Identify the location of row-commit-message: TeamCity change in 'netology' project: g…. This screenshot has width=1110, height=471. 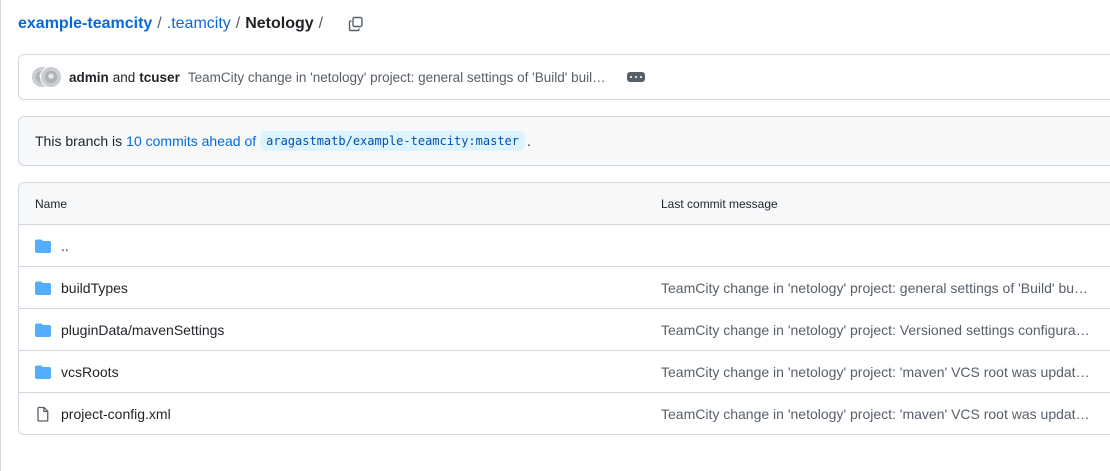
(876, 288).